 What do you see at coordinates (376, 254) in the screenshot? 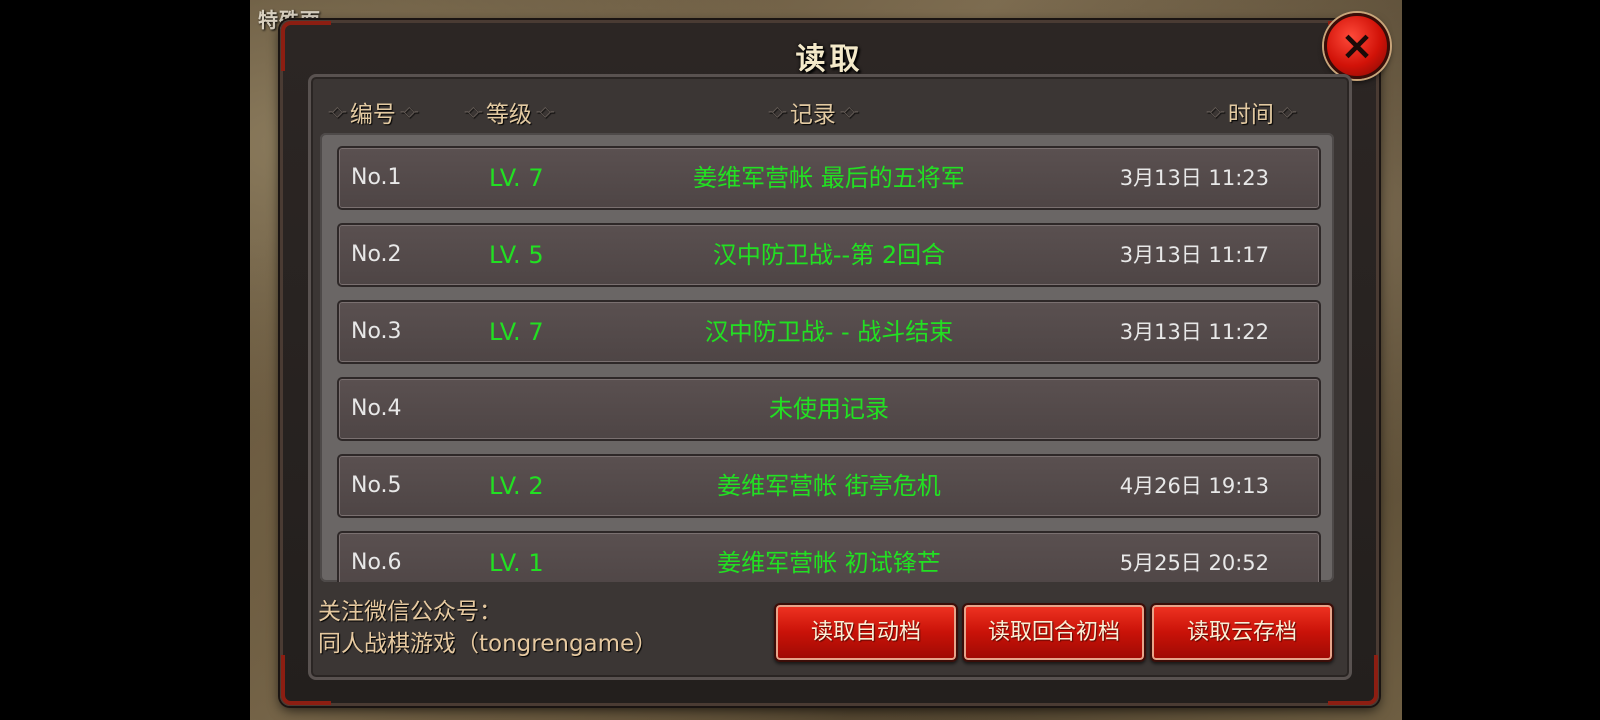
I see `slot-number: No.2` at bounding box center [376, 254].